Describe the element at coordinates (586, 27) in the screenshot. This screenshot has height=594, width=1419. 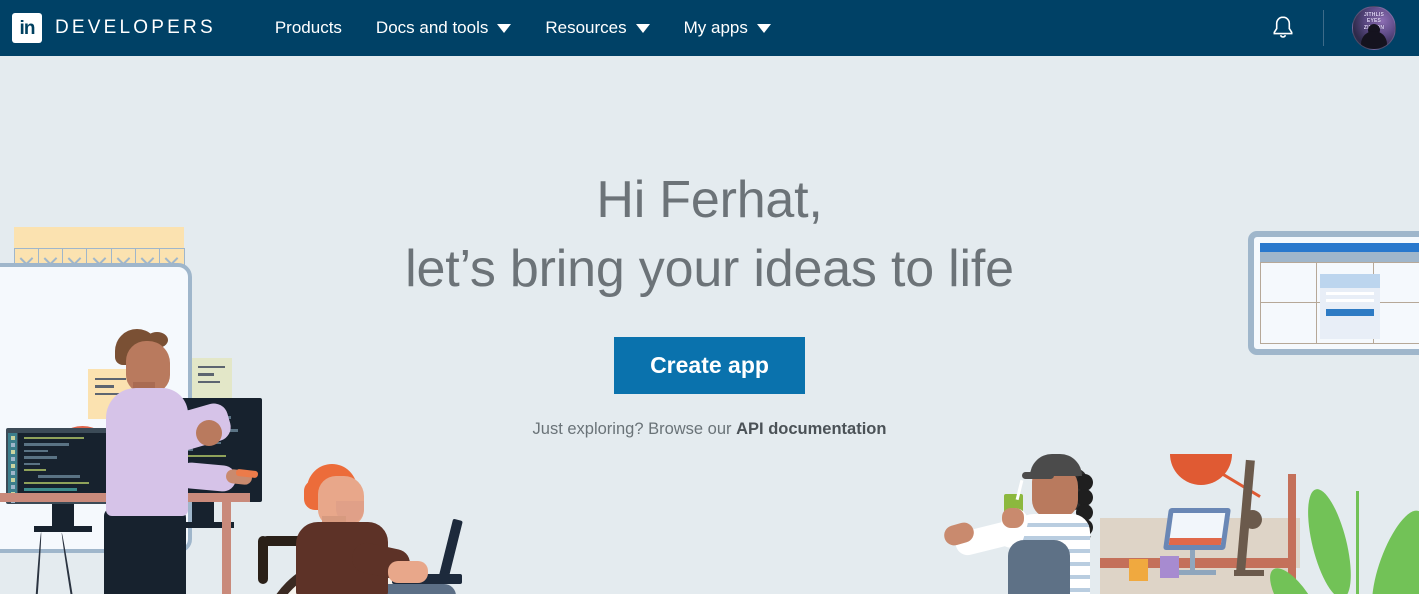
I see `nav-item-resources-label: Resources` at that location.